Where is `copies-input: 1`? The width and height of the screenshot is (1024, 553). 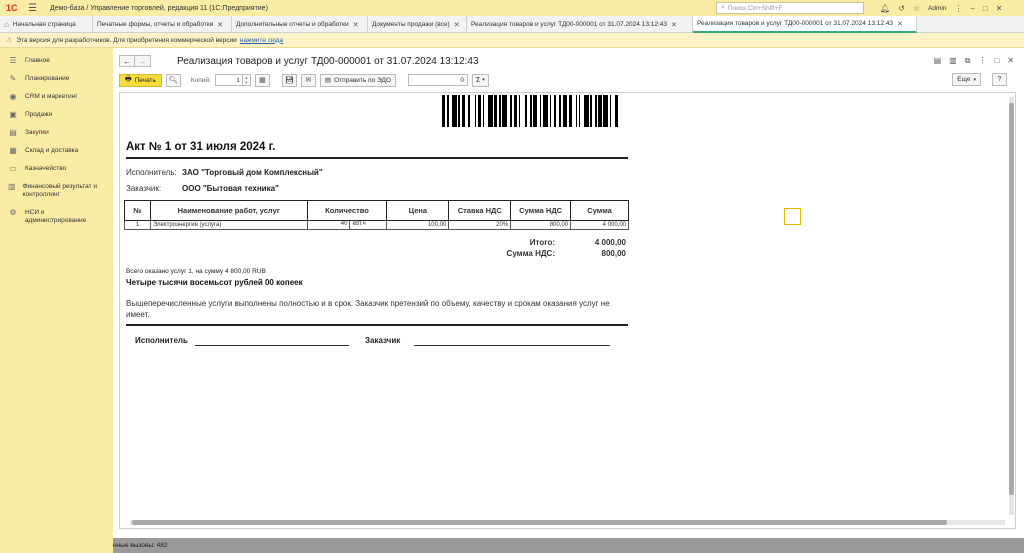 copies-input: 1 is located at coordinates (228, 80).